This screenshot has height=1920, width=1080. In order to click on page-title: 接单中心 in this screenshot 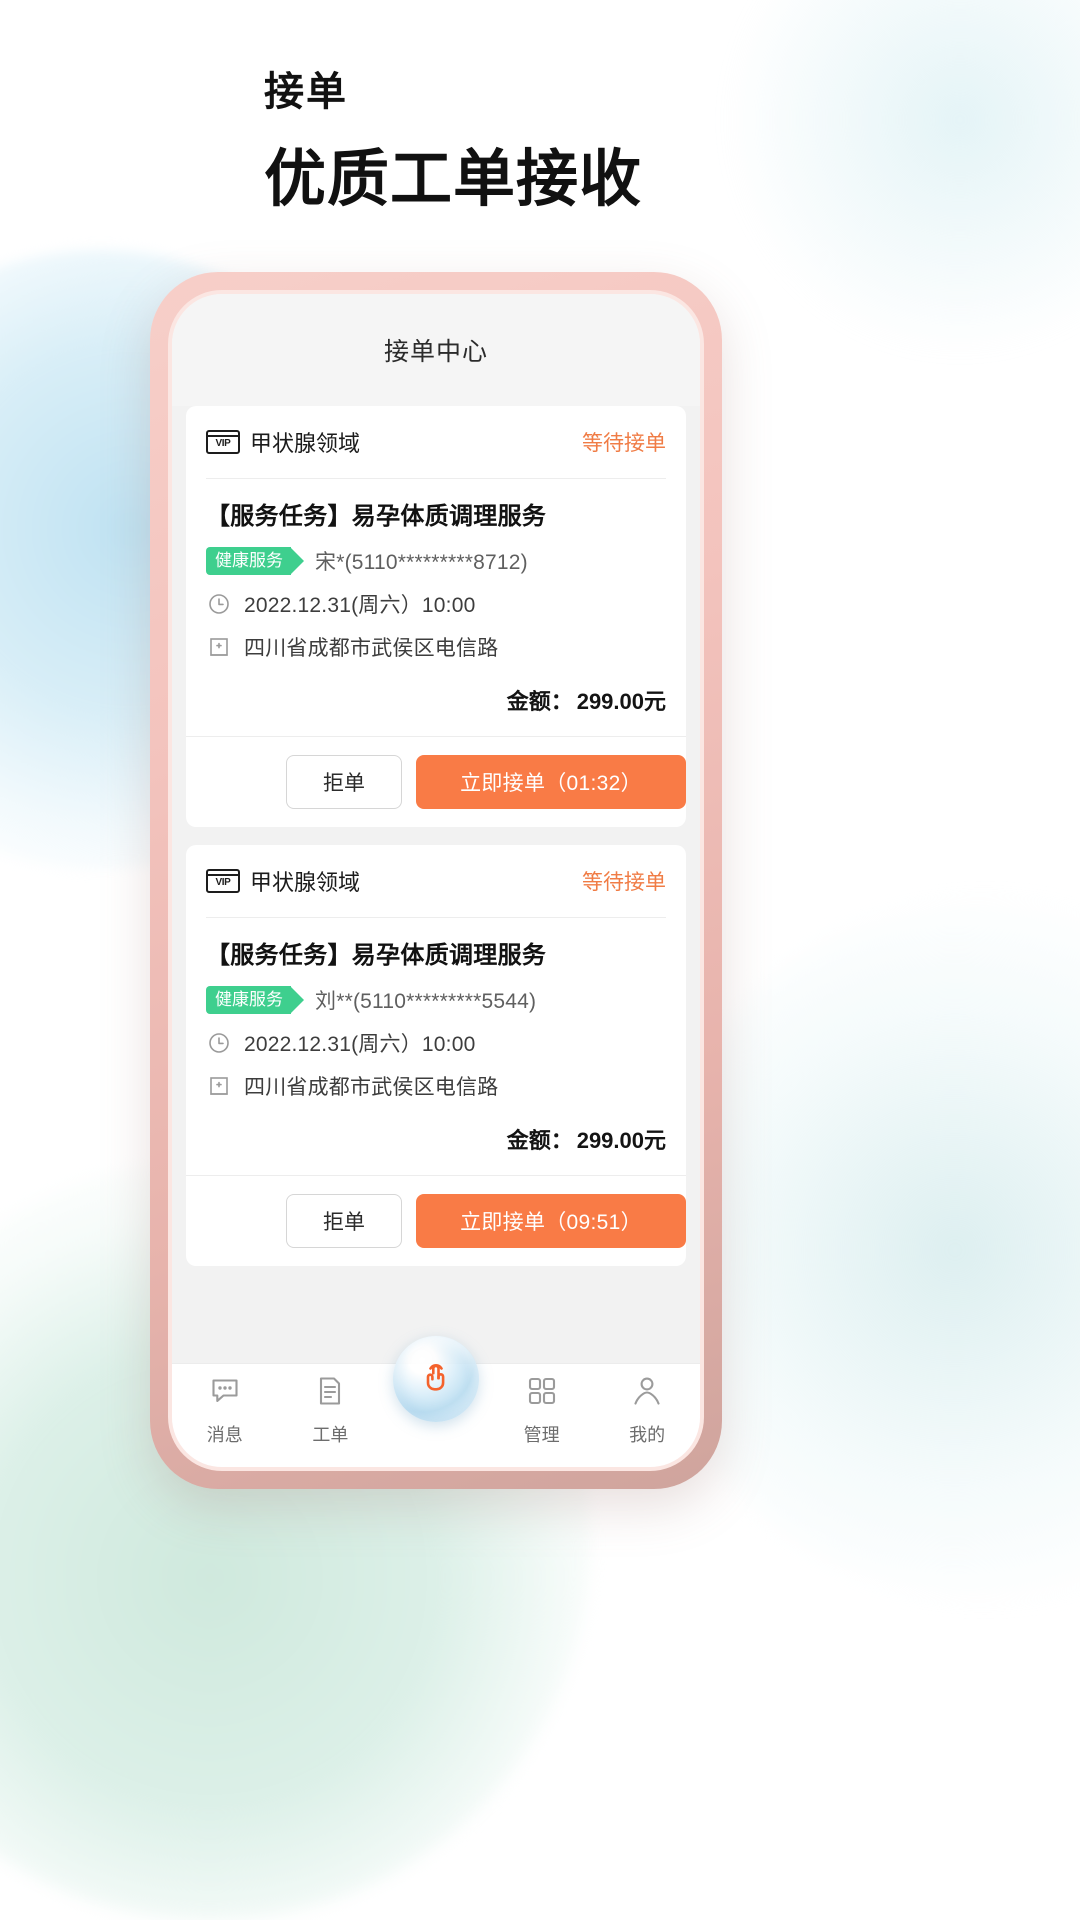, I will do `click(435, 352)`.